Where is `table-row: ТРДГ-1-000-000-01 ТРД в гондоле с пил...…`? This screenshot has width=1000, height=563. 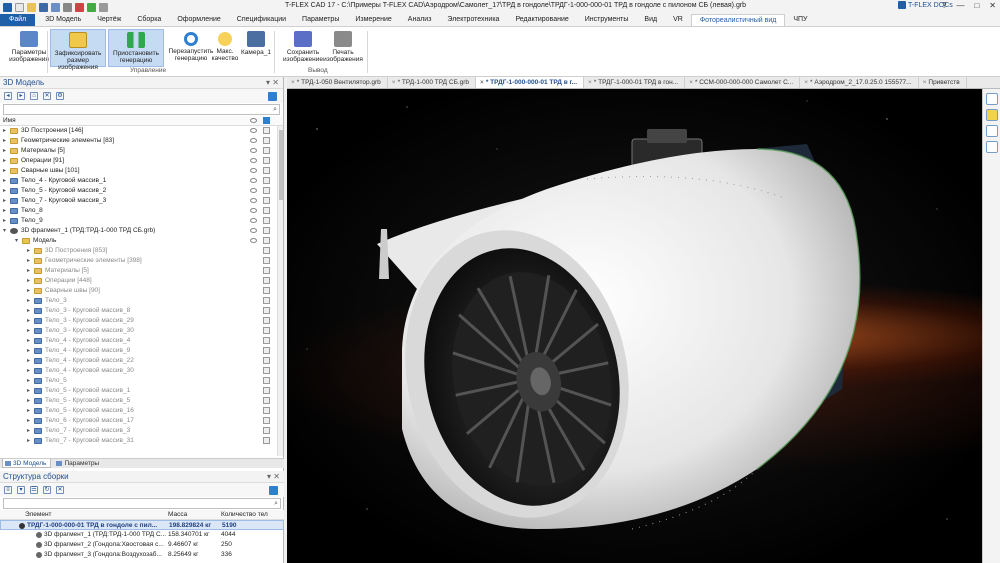
table-row: ТРДГ-1-000-000-01 ТРД в гондоле с пил...… is located at coordinates (142, 525).